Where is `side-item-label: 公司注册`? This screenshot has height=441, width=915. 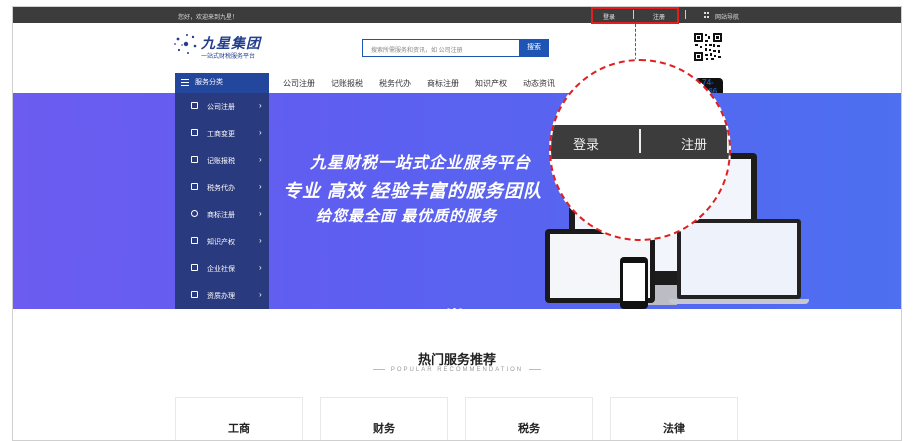
side-item-label: 公司注册 is located at coordinates (221, 107).